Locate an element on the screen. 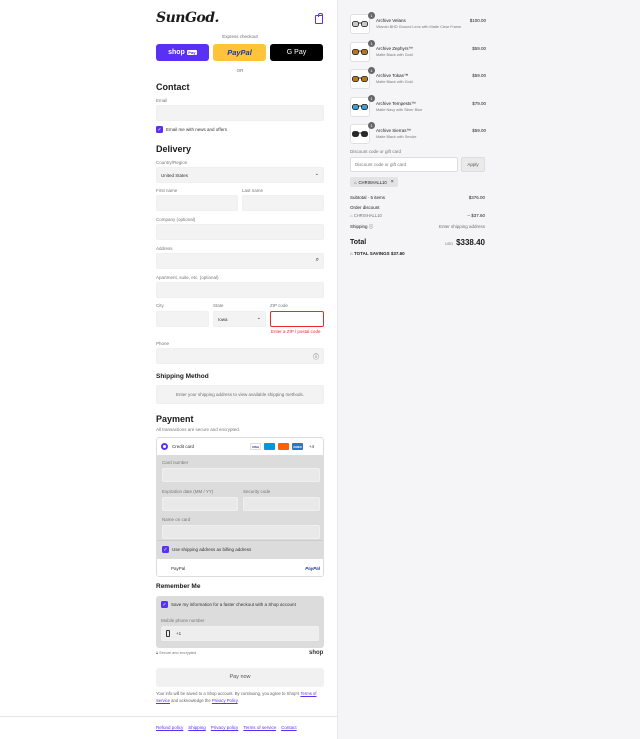 The width and height of the screenshot is (640, 739). product-name: Archive Tempests™ is located at coordinates (396, 103).